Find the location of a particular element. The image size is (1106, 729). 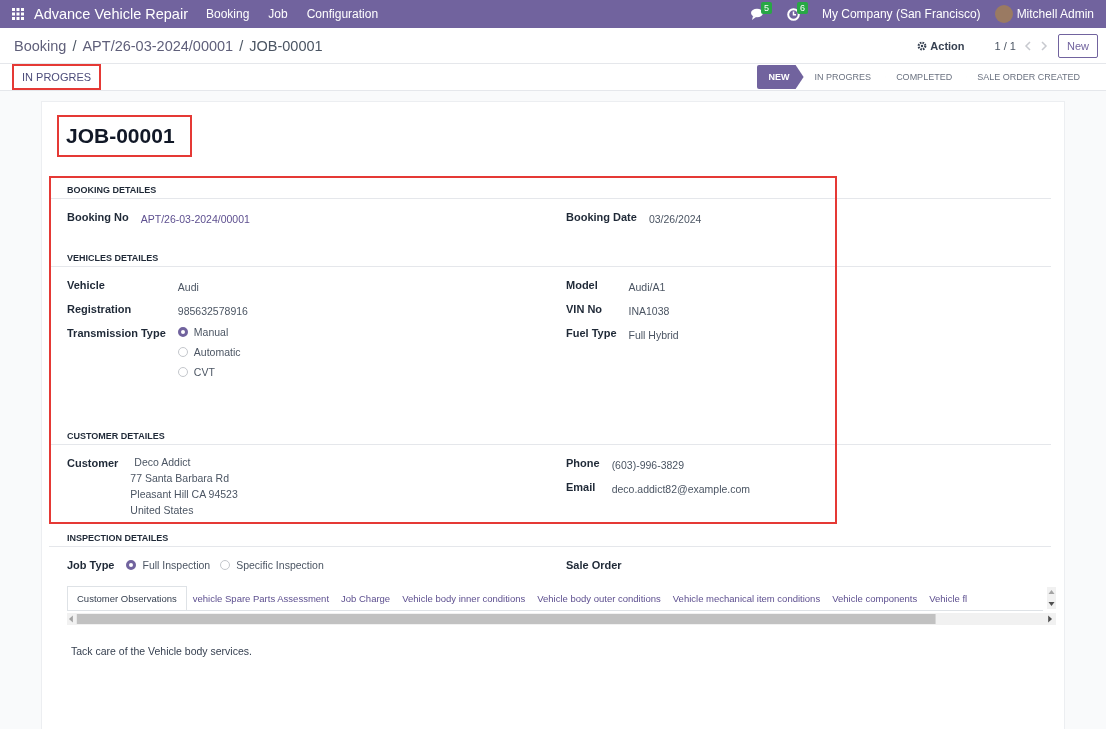

section-heading: INSPECTION DETAILES is located at coordinates (550, 535).